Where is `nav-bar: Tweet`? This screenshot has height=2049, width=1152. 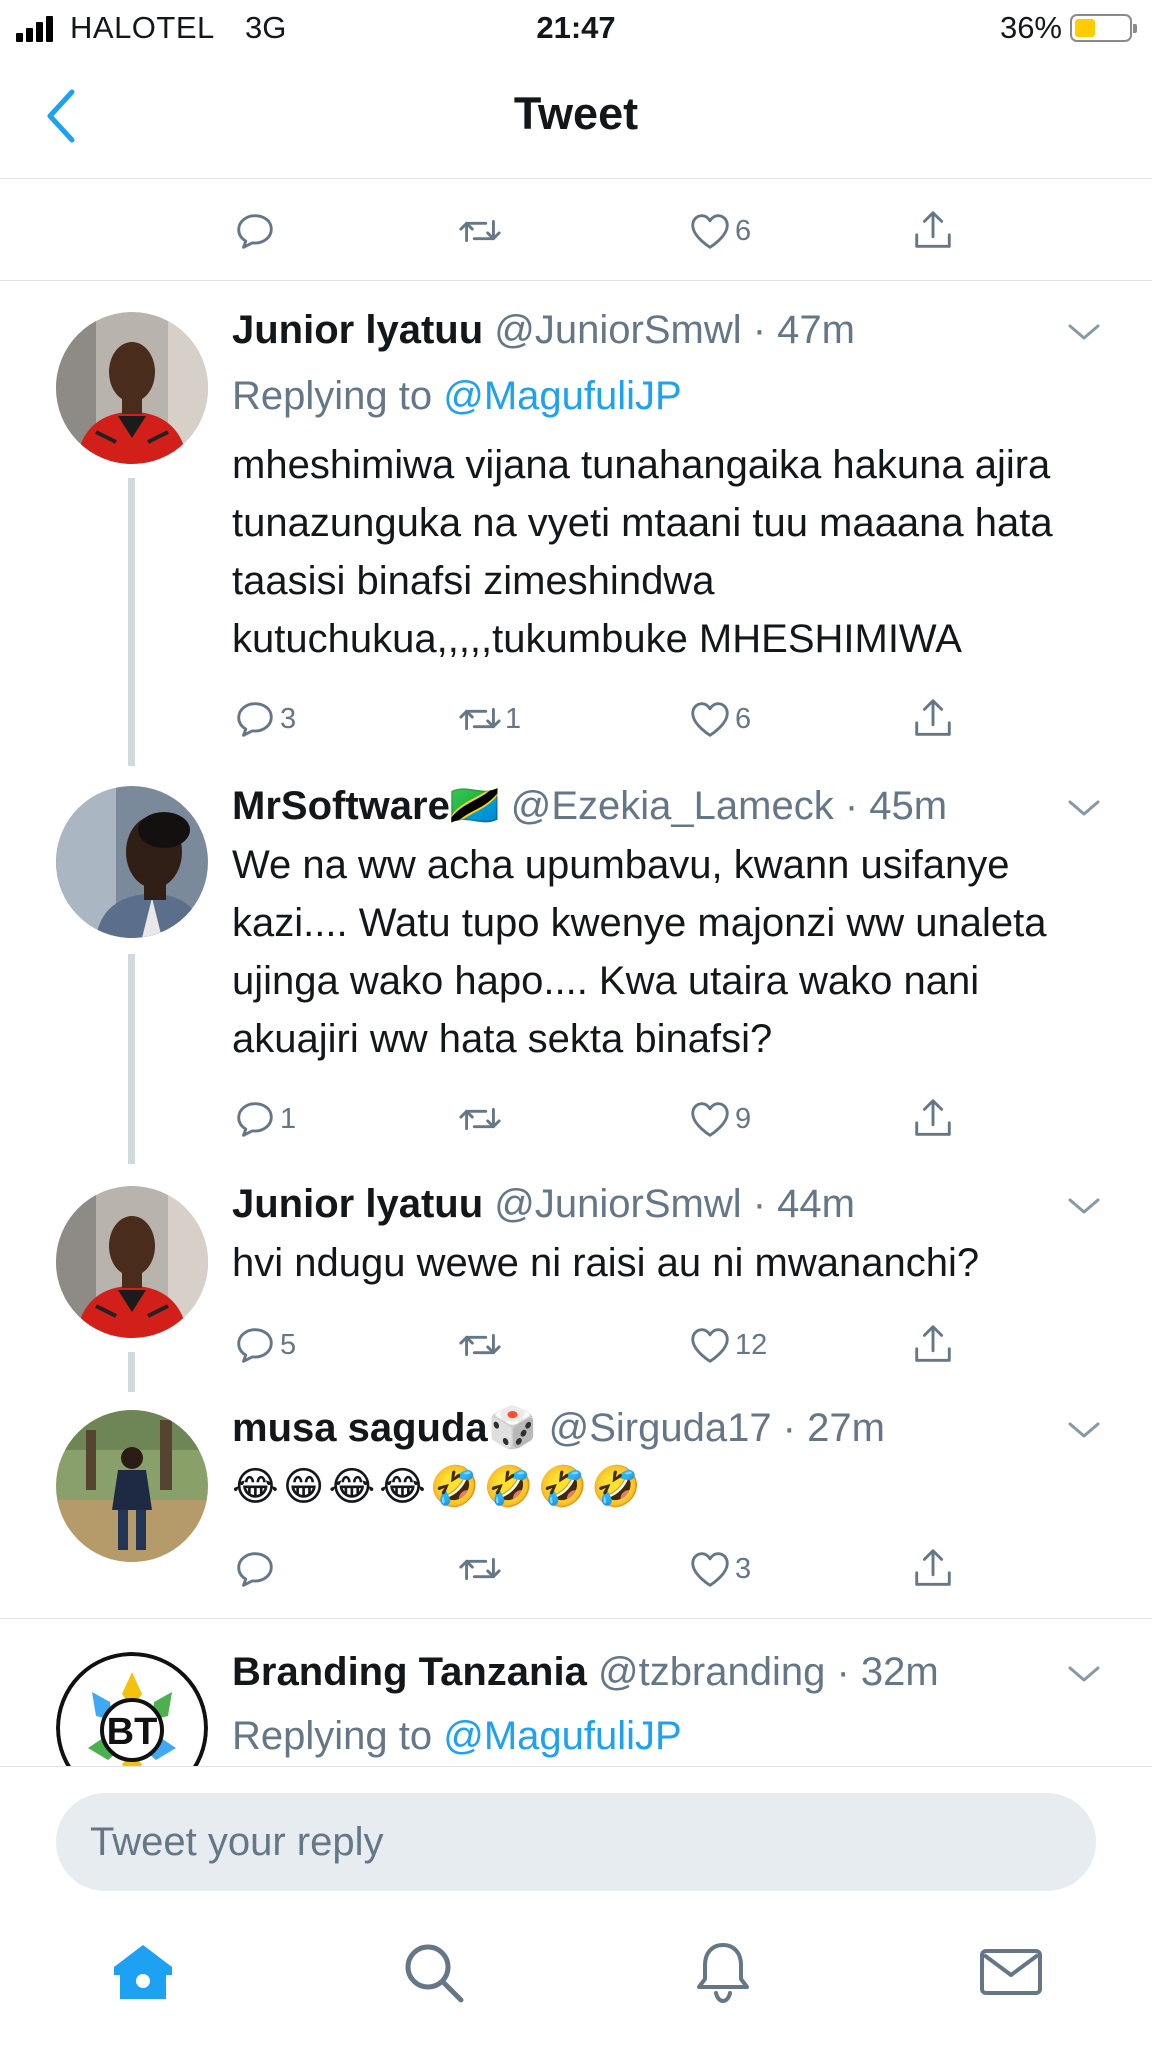 nav-bar: Tweet is located at coordinates (576, 118).